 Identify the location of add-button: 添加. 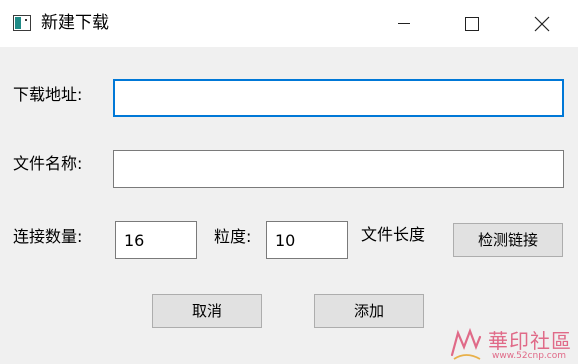
(369, 311).